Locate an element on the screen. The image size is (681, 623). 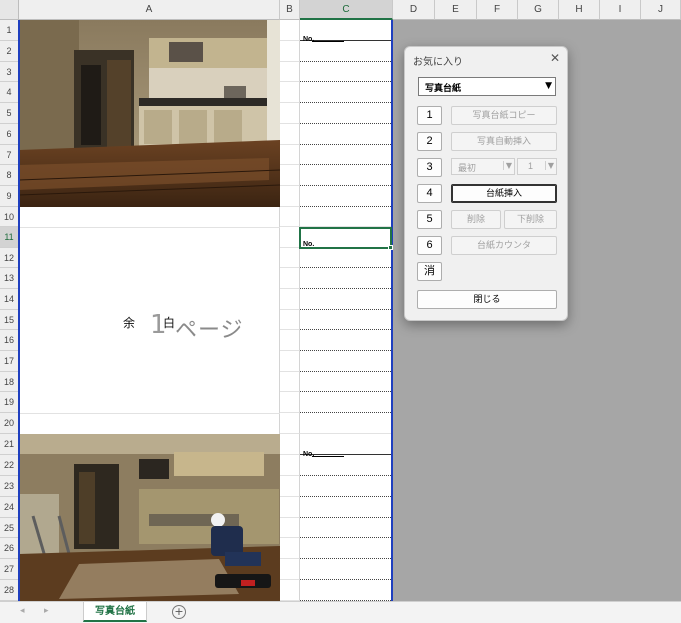
template-dropdown: 写真台紙 ▼ is located at coordinates (487, 86).